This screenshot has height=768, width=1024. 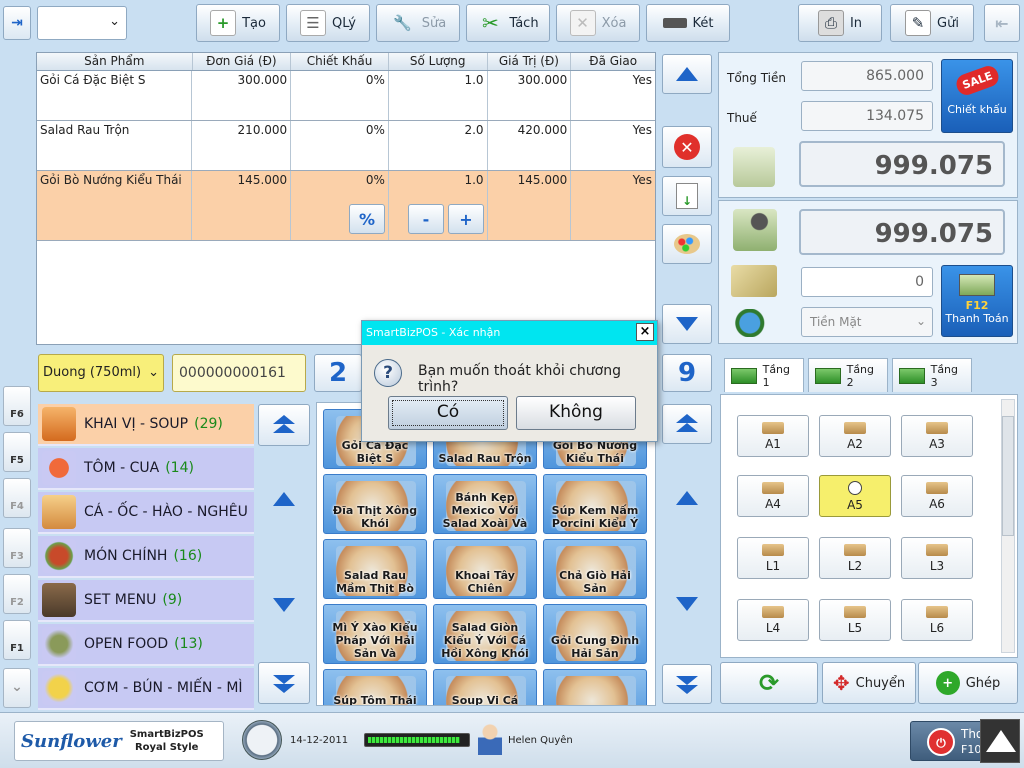 What do you see at coordinates (932, 375) in the screenshot?
I see `tab-floor-3: Tầng 3` at bounding box center [932, 375].